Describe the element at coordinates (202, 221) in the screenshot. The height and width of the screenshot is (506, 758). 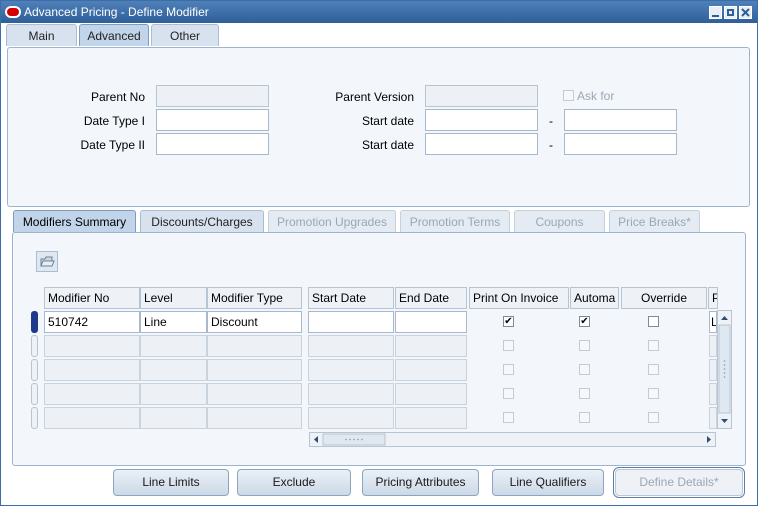
I see `tab-discounts-charges: Discounts/Charges` at that location.